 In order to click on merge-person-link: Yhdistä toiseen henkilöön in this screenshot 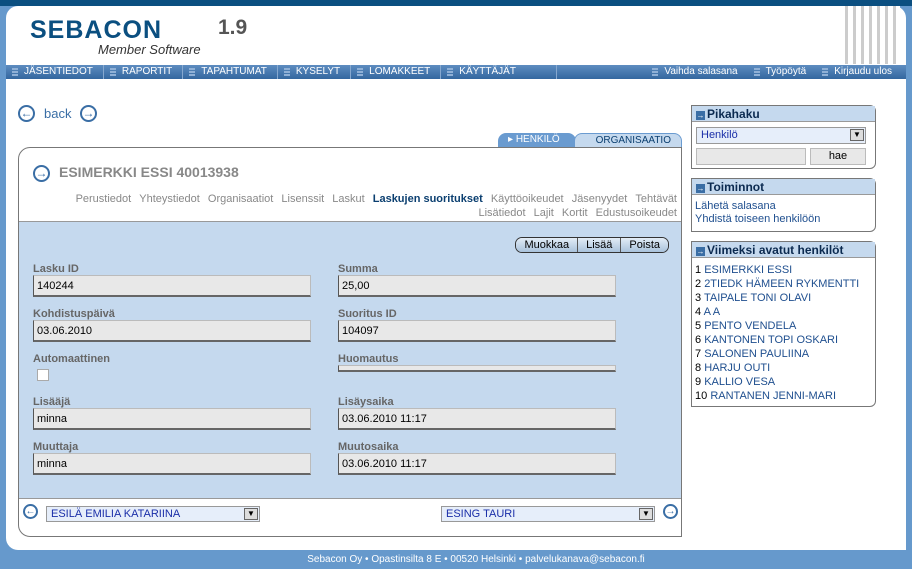, I will do `click(783, 219)`.